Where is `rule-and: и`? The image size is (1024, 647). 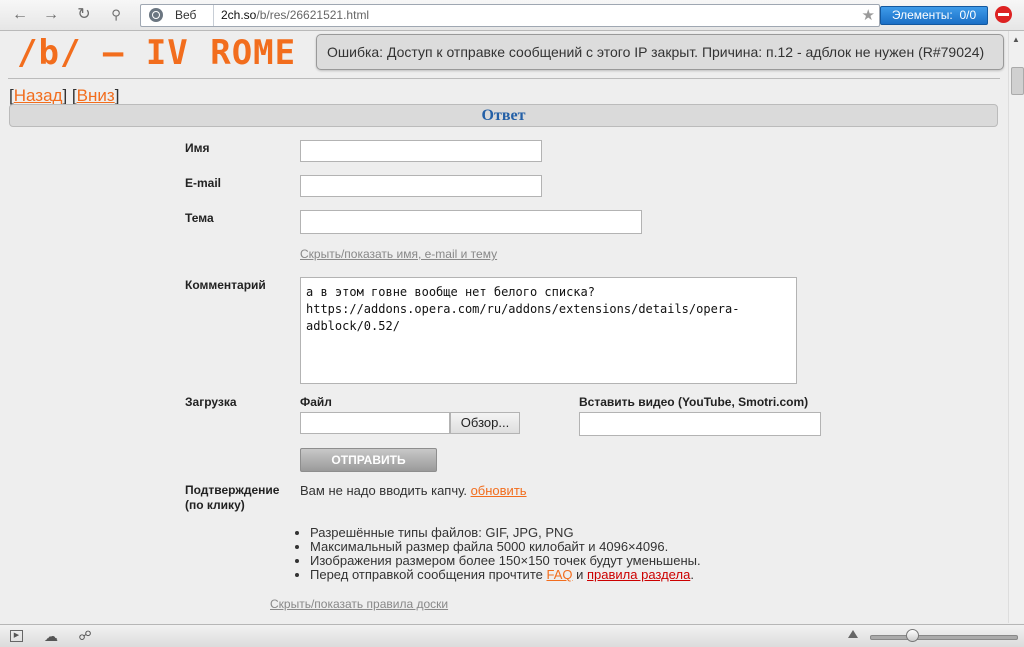
rule-and: и is located at coordinates (580, 574).